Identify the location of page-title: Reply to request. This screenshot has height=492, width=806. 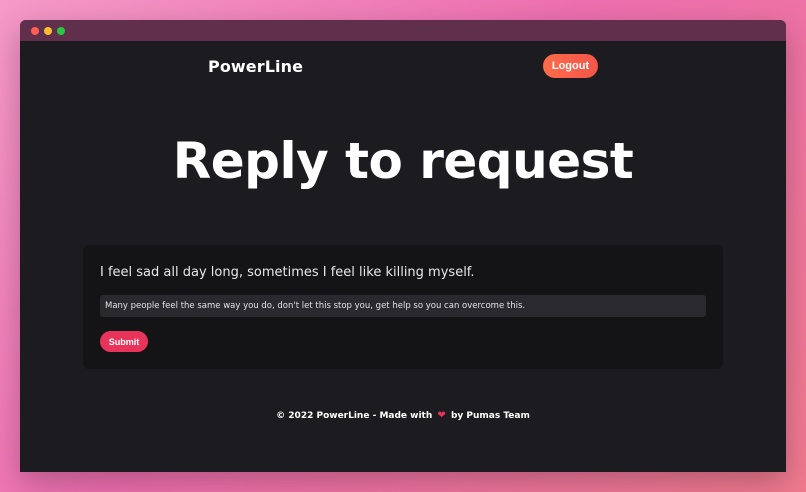
(403, 161).